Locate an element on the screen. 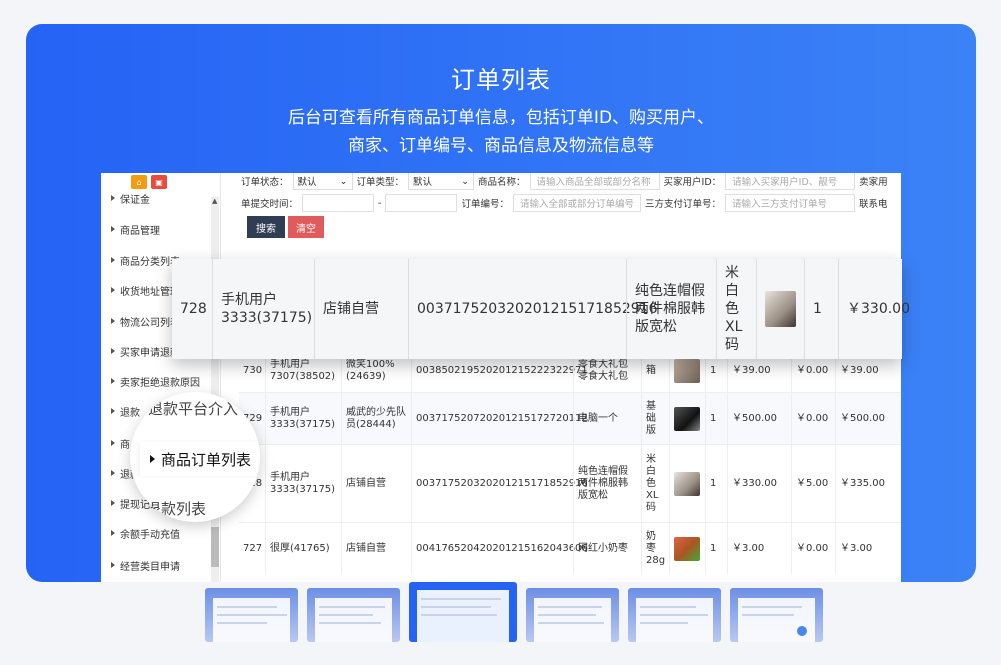 Image resolution: width=1001 pixels, height=665 pixels. order-no-input: 请输入全部或部分订单编号 is located at coordinates (576, 203).